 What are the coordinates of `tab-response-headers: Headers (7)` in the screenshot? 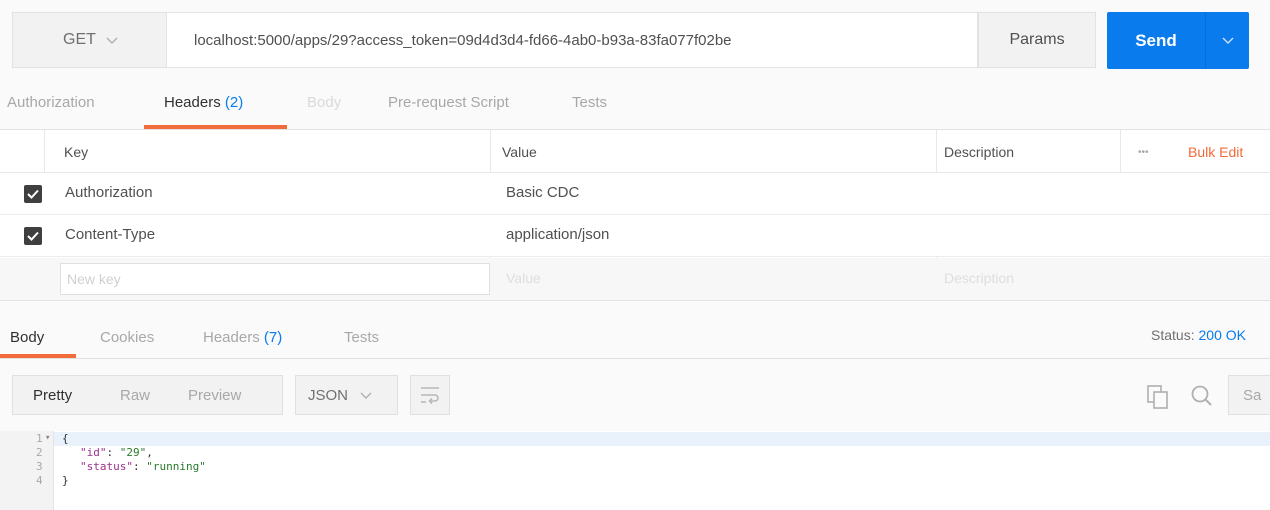 It's located at (242, 337).